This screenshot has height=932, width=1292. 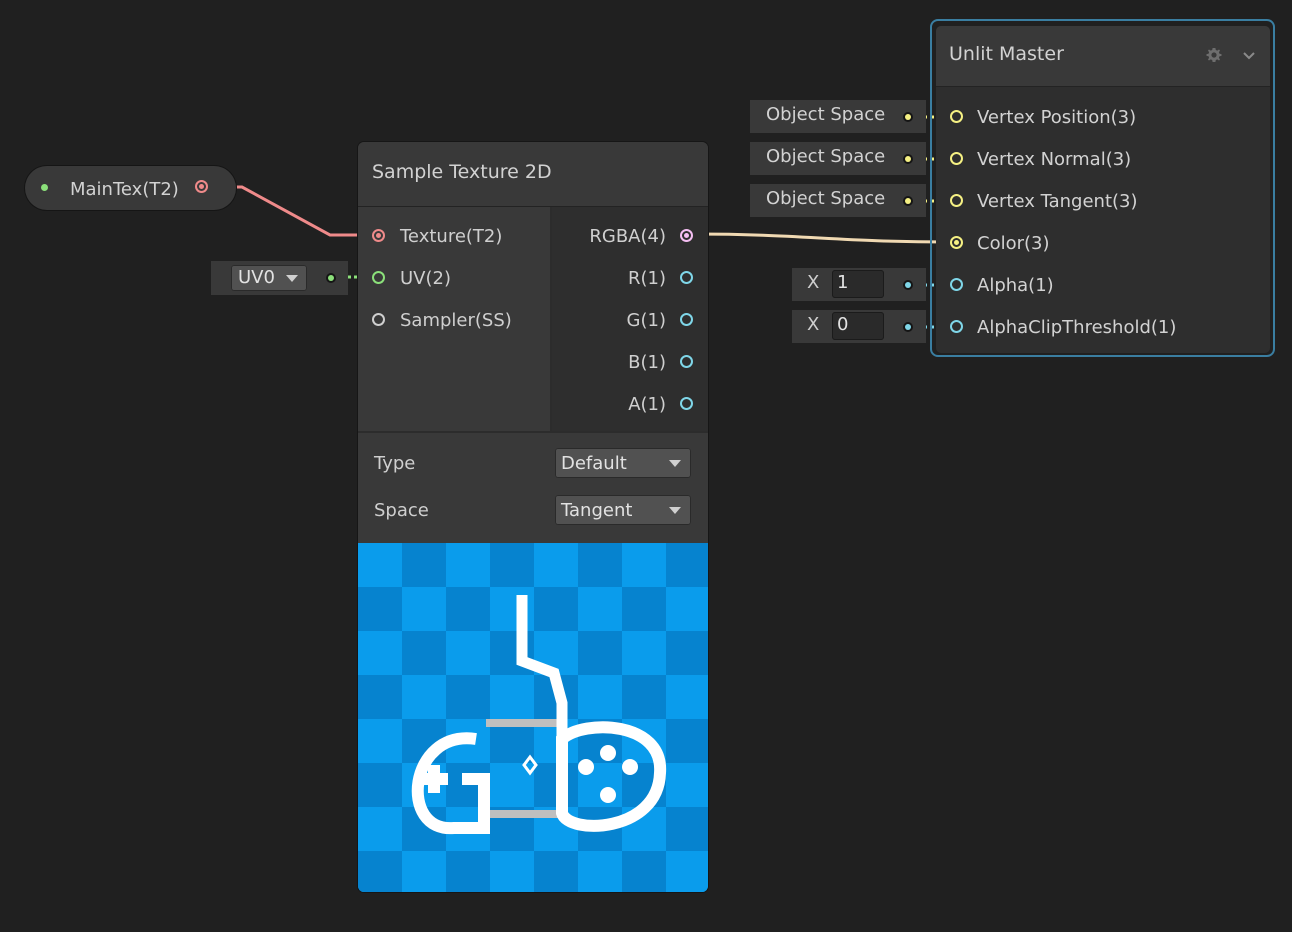 I want to click on alpha-inline-input: X 1, so click(x=859, y=284).